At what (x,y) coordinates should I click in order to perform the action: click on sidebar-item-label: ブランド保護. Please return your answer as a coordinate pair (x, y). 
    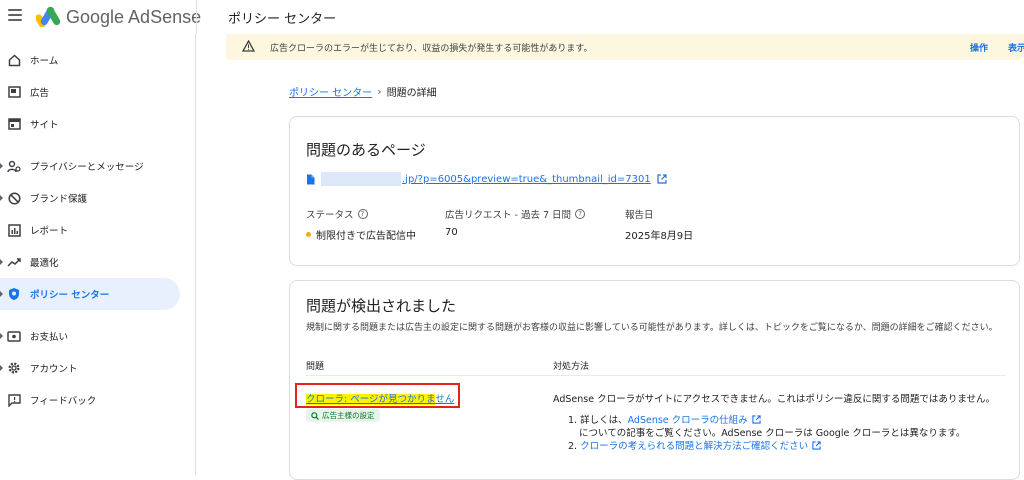
    Looking at the image, I should click on (59, 199).